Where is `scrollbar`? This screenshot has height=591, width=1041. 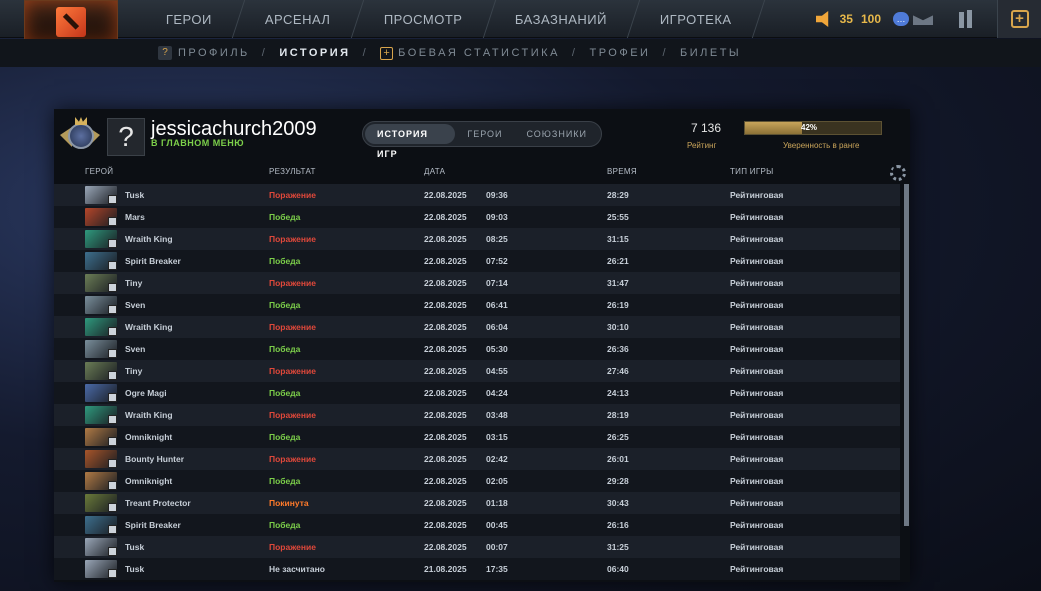 scrollbar is located at coordinates (906, 355).